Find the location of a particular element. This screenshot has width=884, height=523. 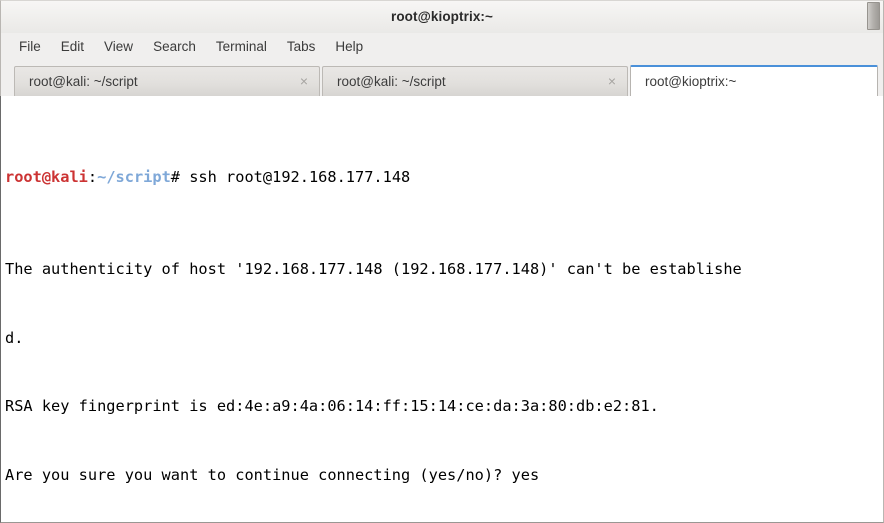

window-titlebar: root@kioptrix:~ is located at coordinates (442, 16).